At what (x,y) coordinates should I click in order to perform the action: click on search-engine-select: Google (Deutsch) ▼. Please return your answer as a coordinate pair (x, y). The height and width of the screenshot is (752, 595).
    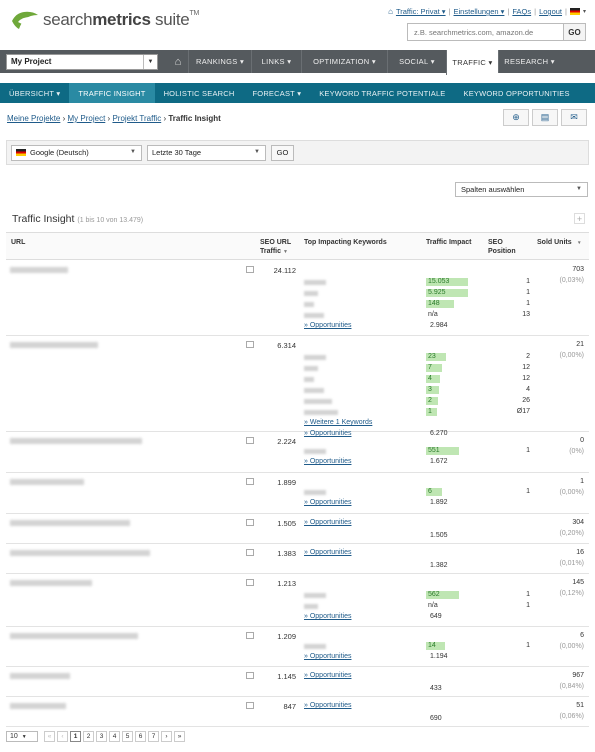
    Looking at the image, I should click on (76, 152).